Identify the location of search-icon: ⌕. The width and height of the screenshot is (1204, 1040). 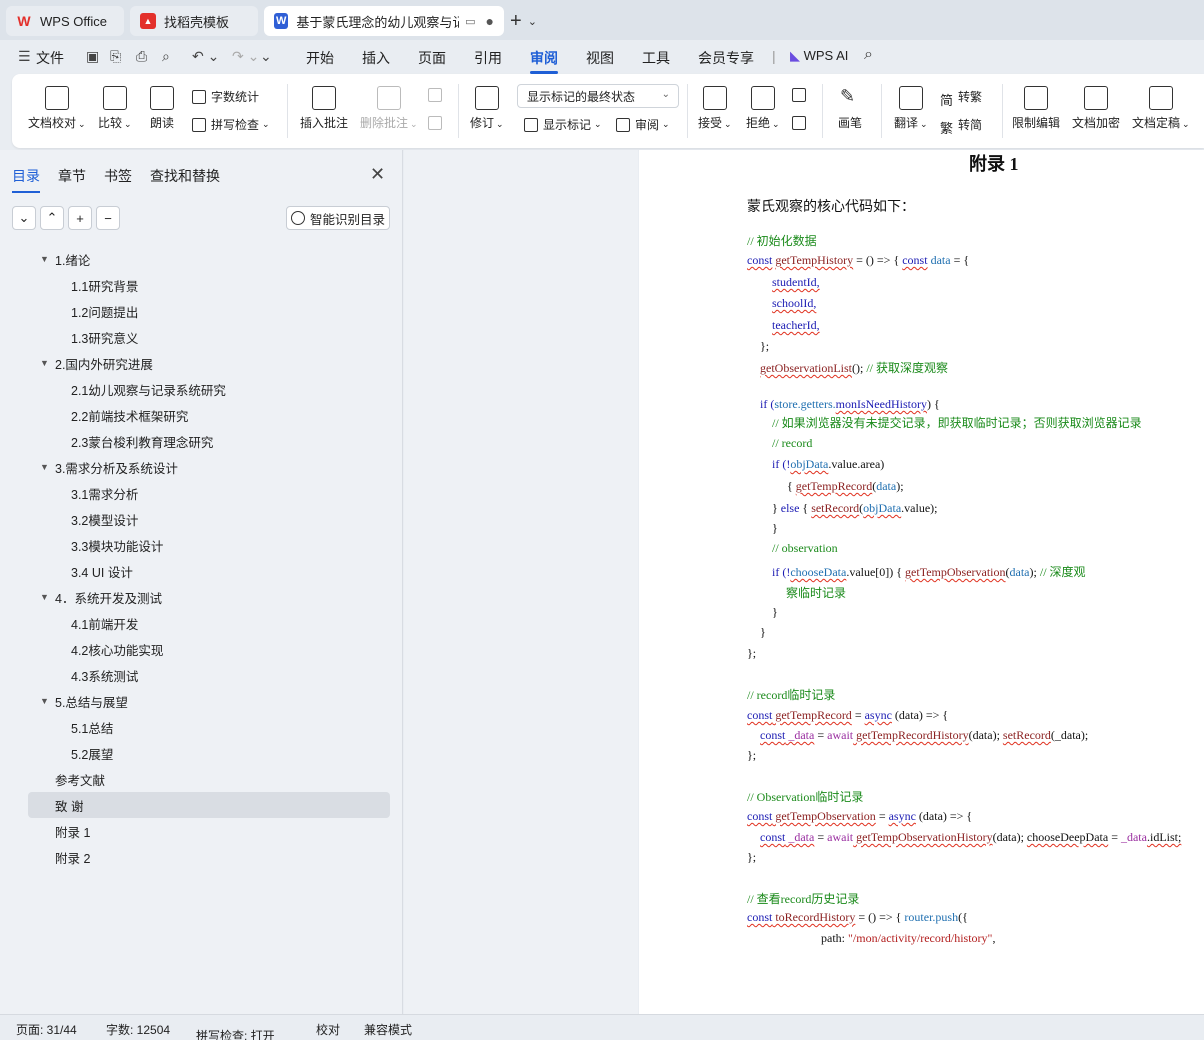
(868, 55).